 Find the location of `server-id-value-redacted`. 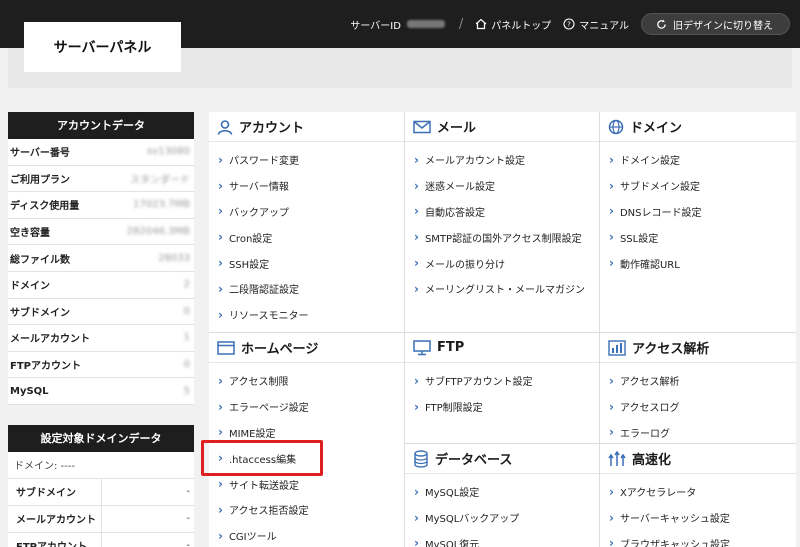

server-id-value-redacted is located at coordinates (425, 24).